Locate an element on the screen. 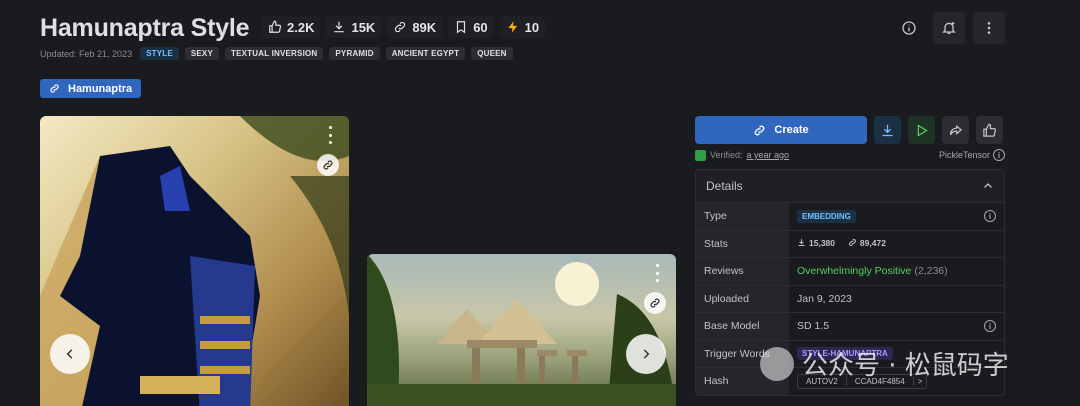 This screenshot has height=406, width=1080. share-button is located at coordinates (955, 130).